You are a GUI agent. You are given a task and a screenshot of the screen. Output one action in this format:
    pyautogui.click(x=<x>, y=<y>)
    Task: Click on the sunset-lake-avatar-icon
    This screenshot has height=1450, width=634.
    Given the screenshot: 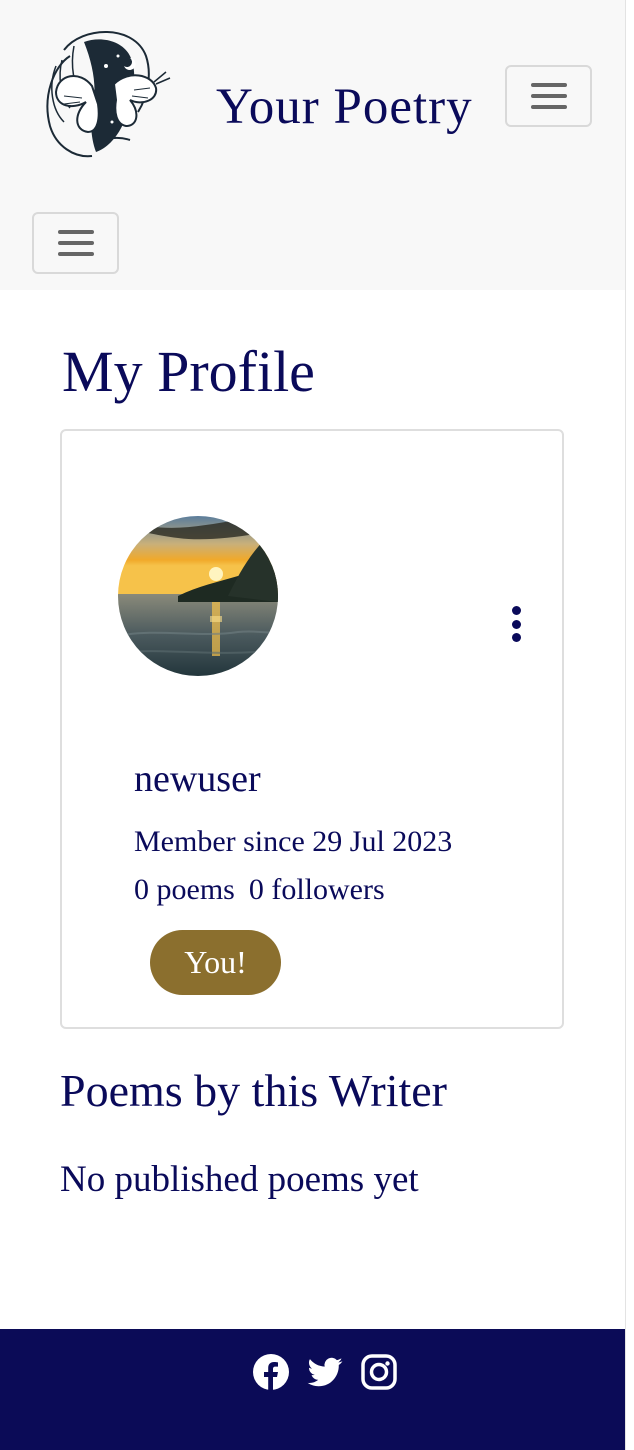 What is the action you would take?
    pyautogui.click(x=198, y=596)
    